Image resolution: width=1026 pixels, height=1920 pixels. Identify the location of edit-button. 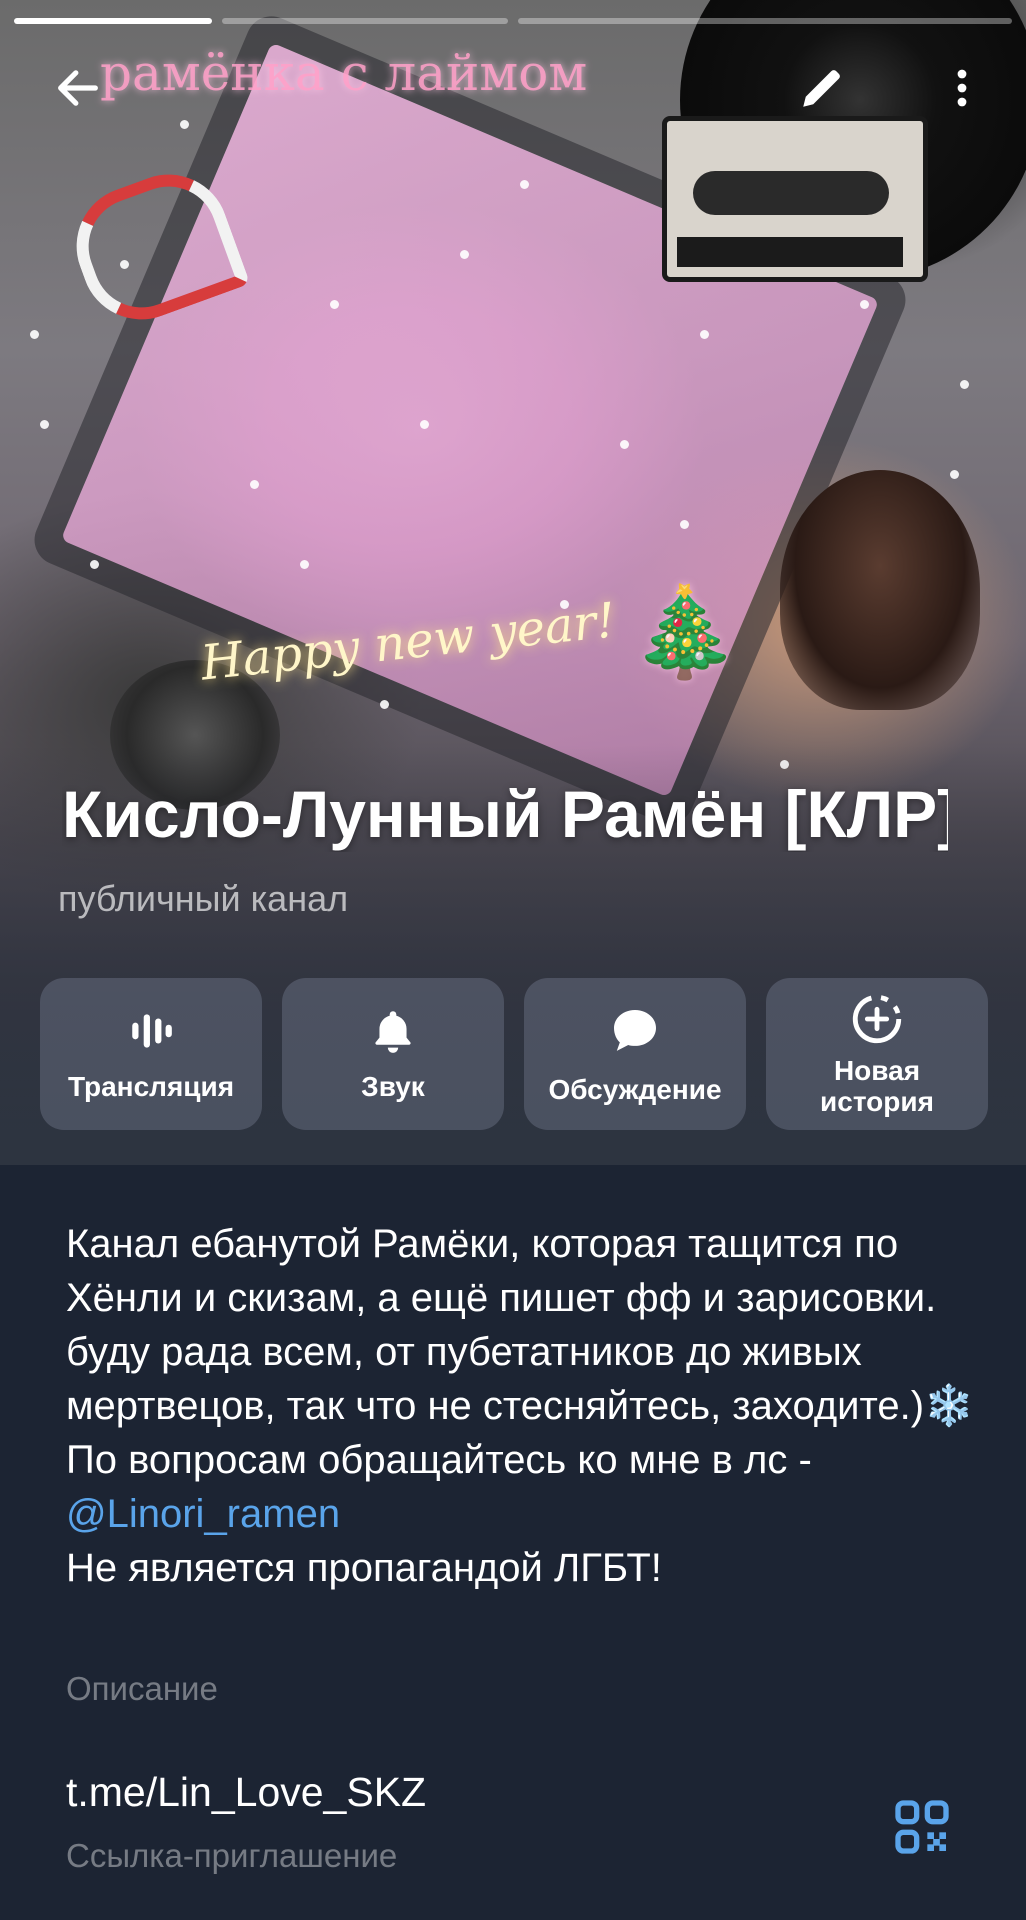
(822, 88).